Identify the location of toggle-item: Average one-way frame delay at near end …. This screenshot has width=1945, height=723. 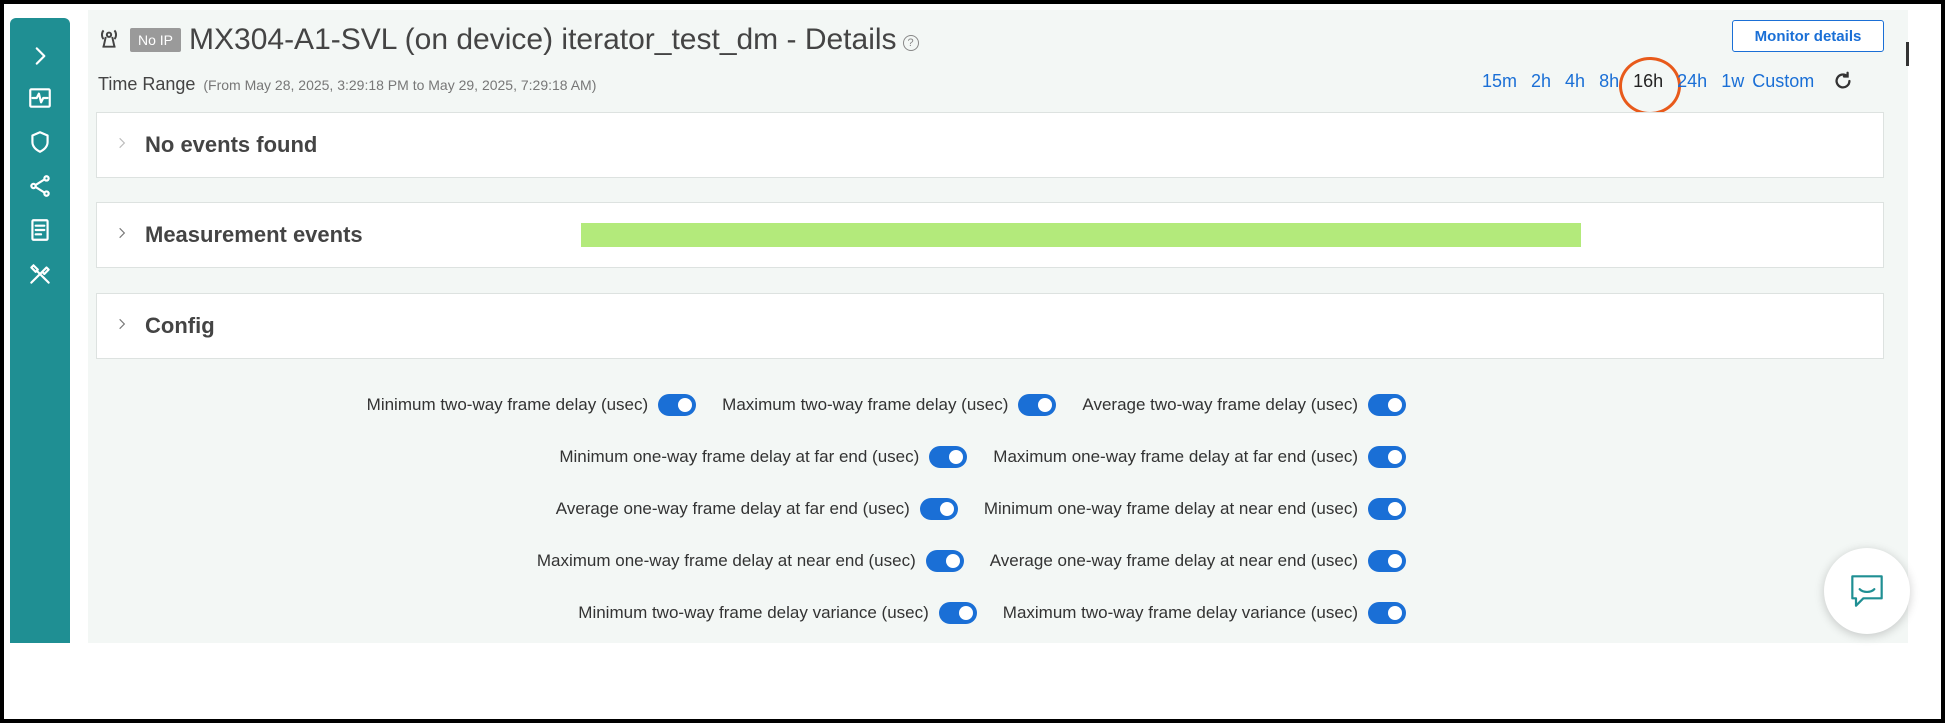
(1198, 561).